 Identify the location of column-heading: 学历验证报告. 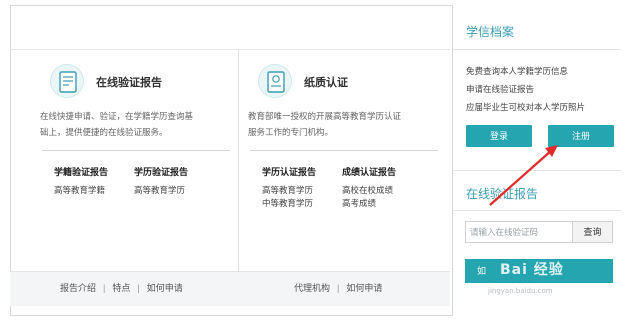
(161, 171).